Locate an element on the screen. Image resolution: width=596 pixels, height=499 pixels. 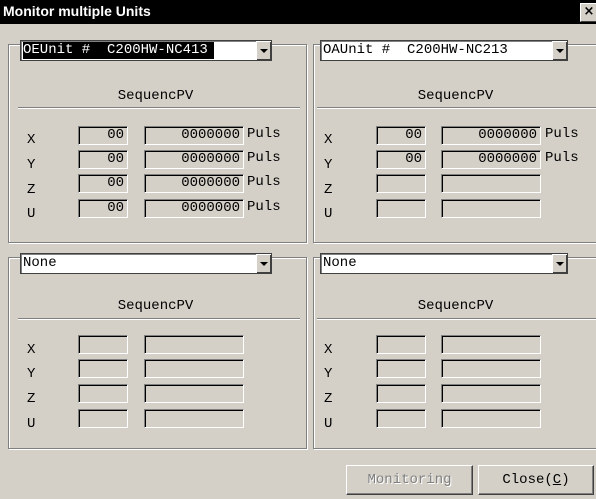
unit-select-2: OAUnit # C200HW-NC213 is located at coordinates (444, 50).